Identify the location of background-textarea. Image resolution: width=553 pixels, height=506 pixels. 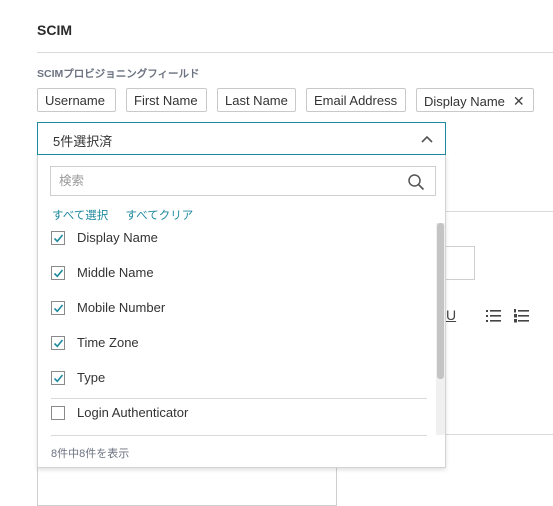
(187, 486).